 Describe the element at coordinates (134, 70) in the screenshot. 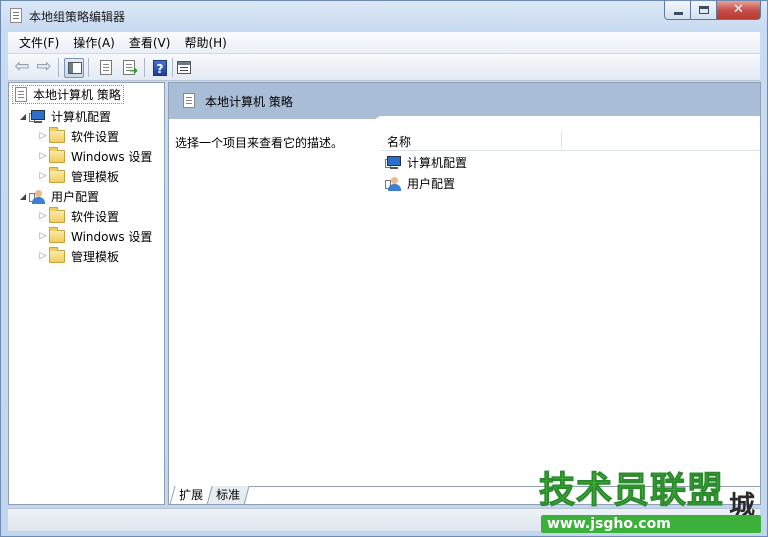

I see `export-list-icon: ➜` at that location.